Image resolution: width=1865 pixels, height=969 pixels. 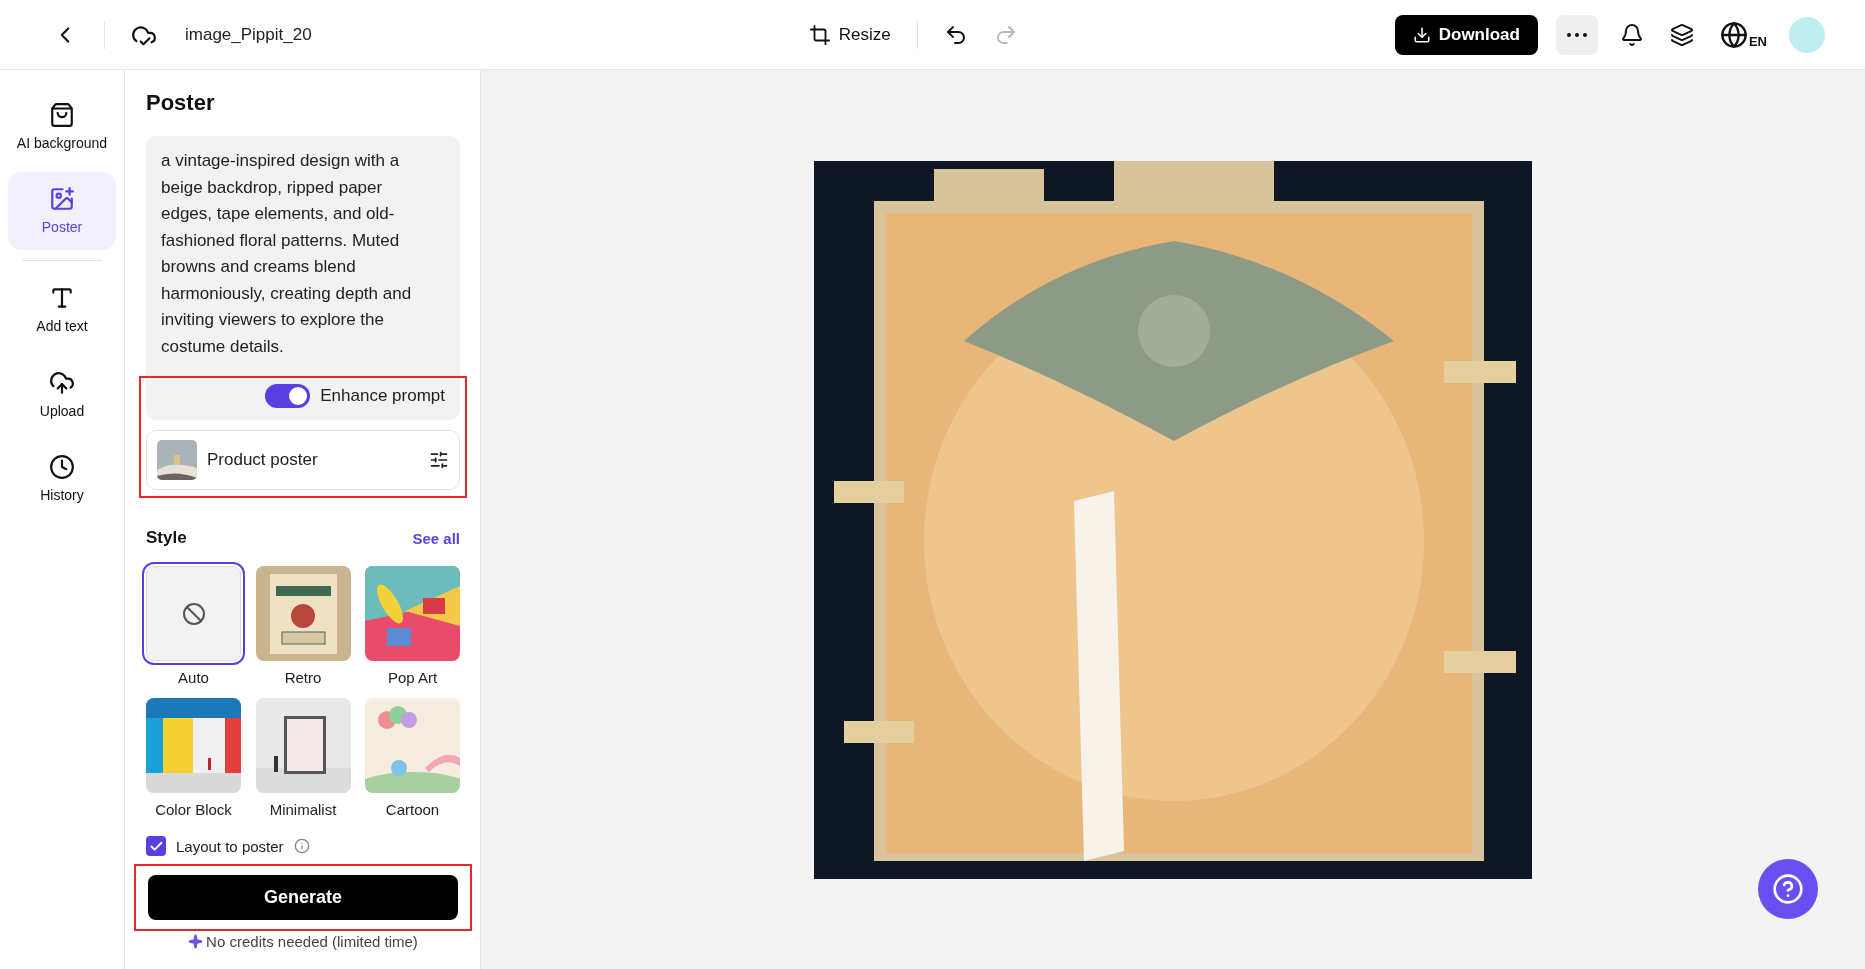 I want to click on panel-title: Poster, so click(x=181, y=103).